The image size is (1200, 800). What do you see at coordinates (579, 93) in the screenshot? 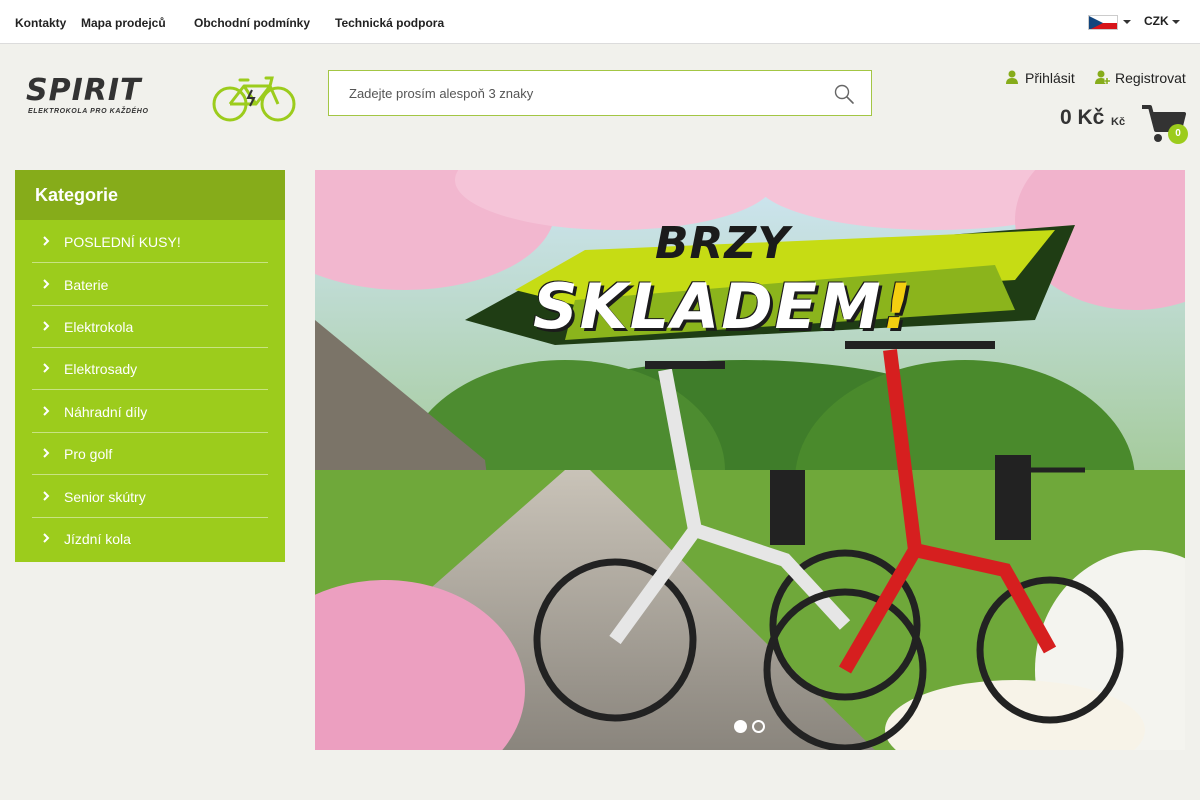
I see `search-input` at bounding box center [579, 93].